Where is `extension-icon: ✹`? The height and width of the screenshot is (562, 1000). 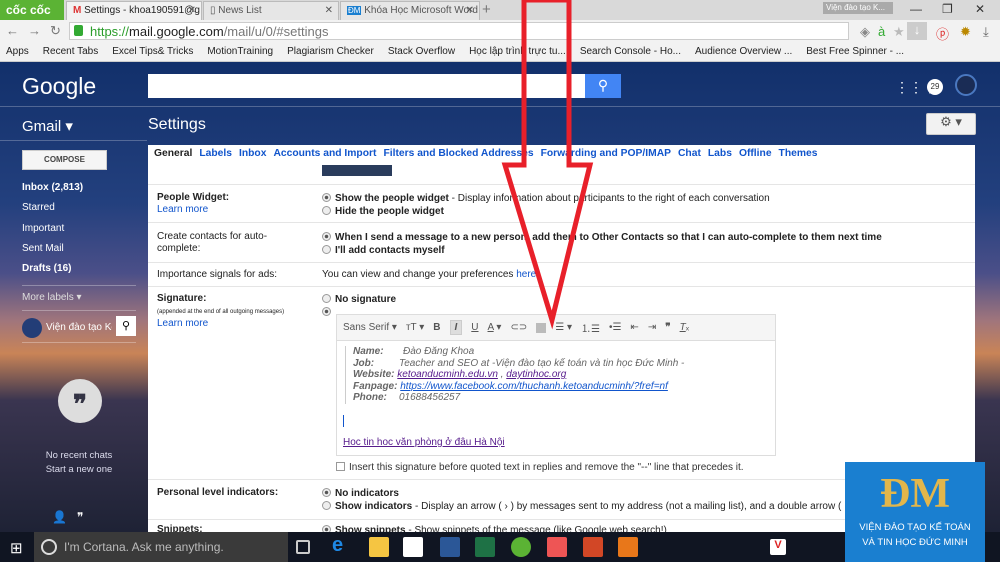
extension-icon: ✹ is located at coordinates (965, 32).